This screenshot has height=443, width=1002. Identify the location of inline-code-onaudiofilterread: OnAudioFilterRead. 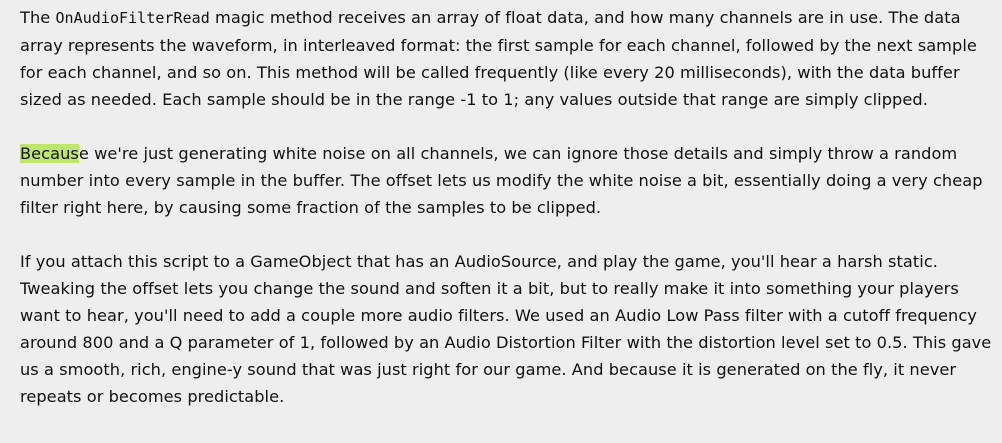
(132, 18).